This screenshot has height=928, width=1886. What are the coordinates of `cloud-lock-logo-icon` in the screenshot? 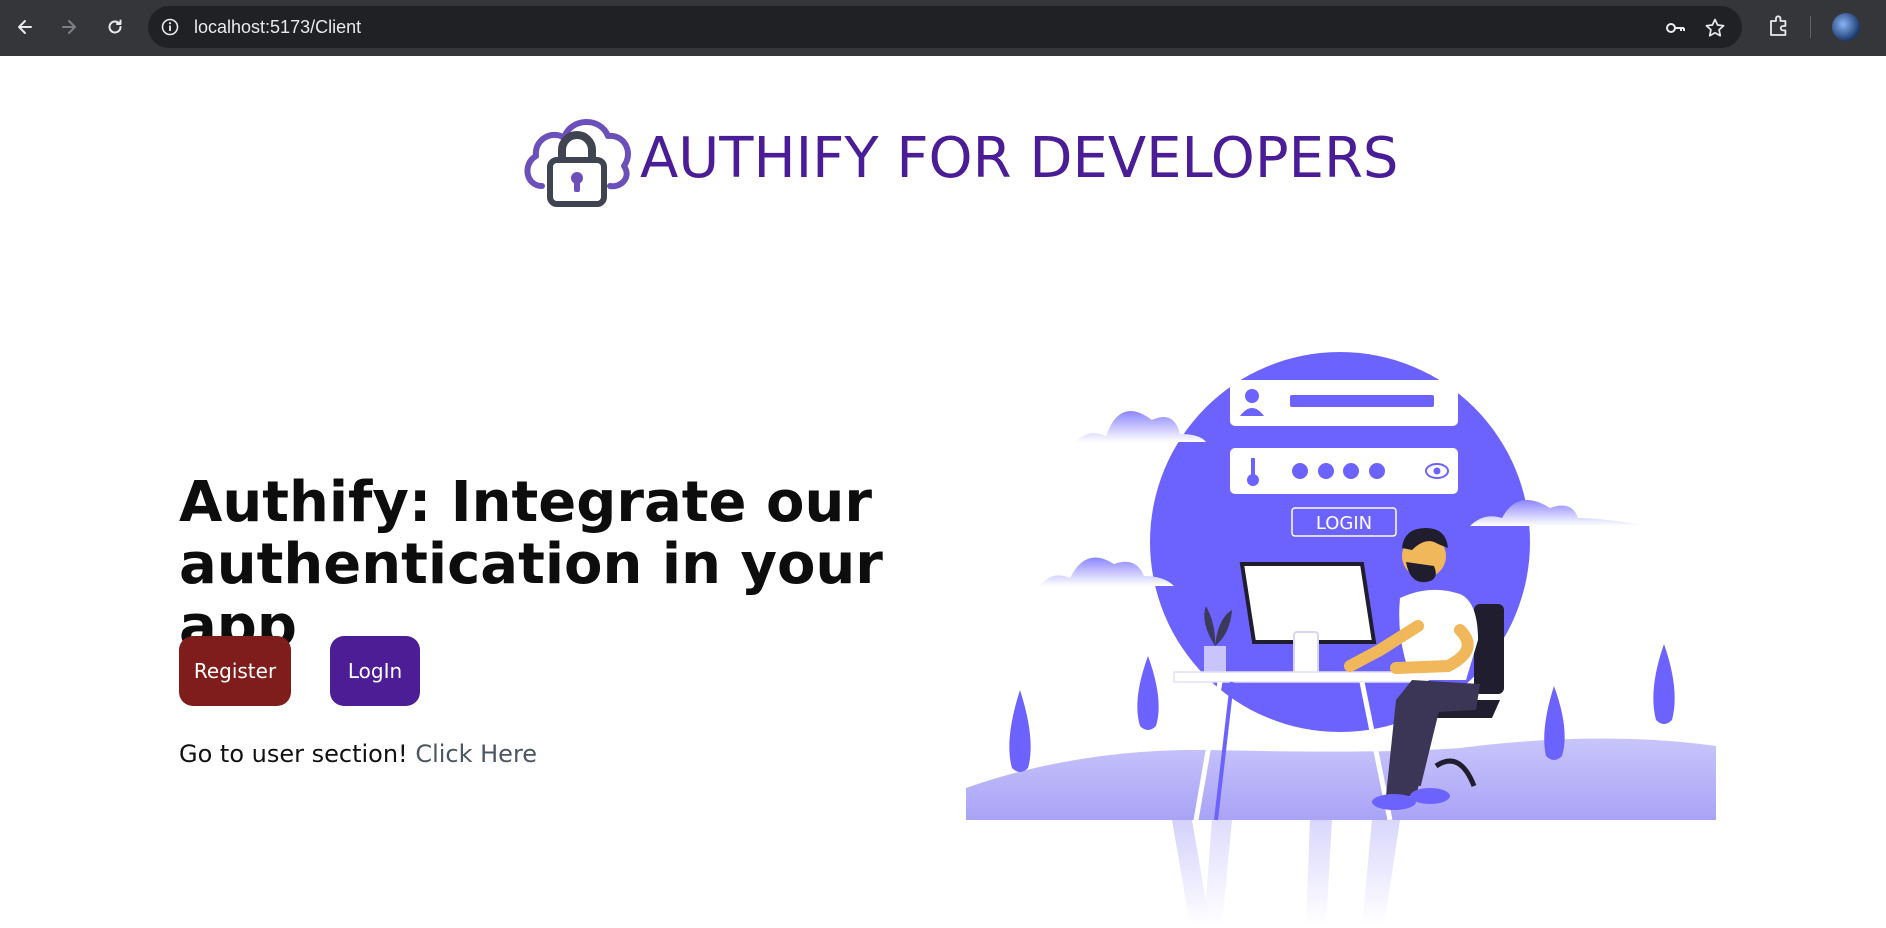 It's located at (577, 163).